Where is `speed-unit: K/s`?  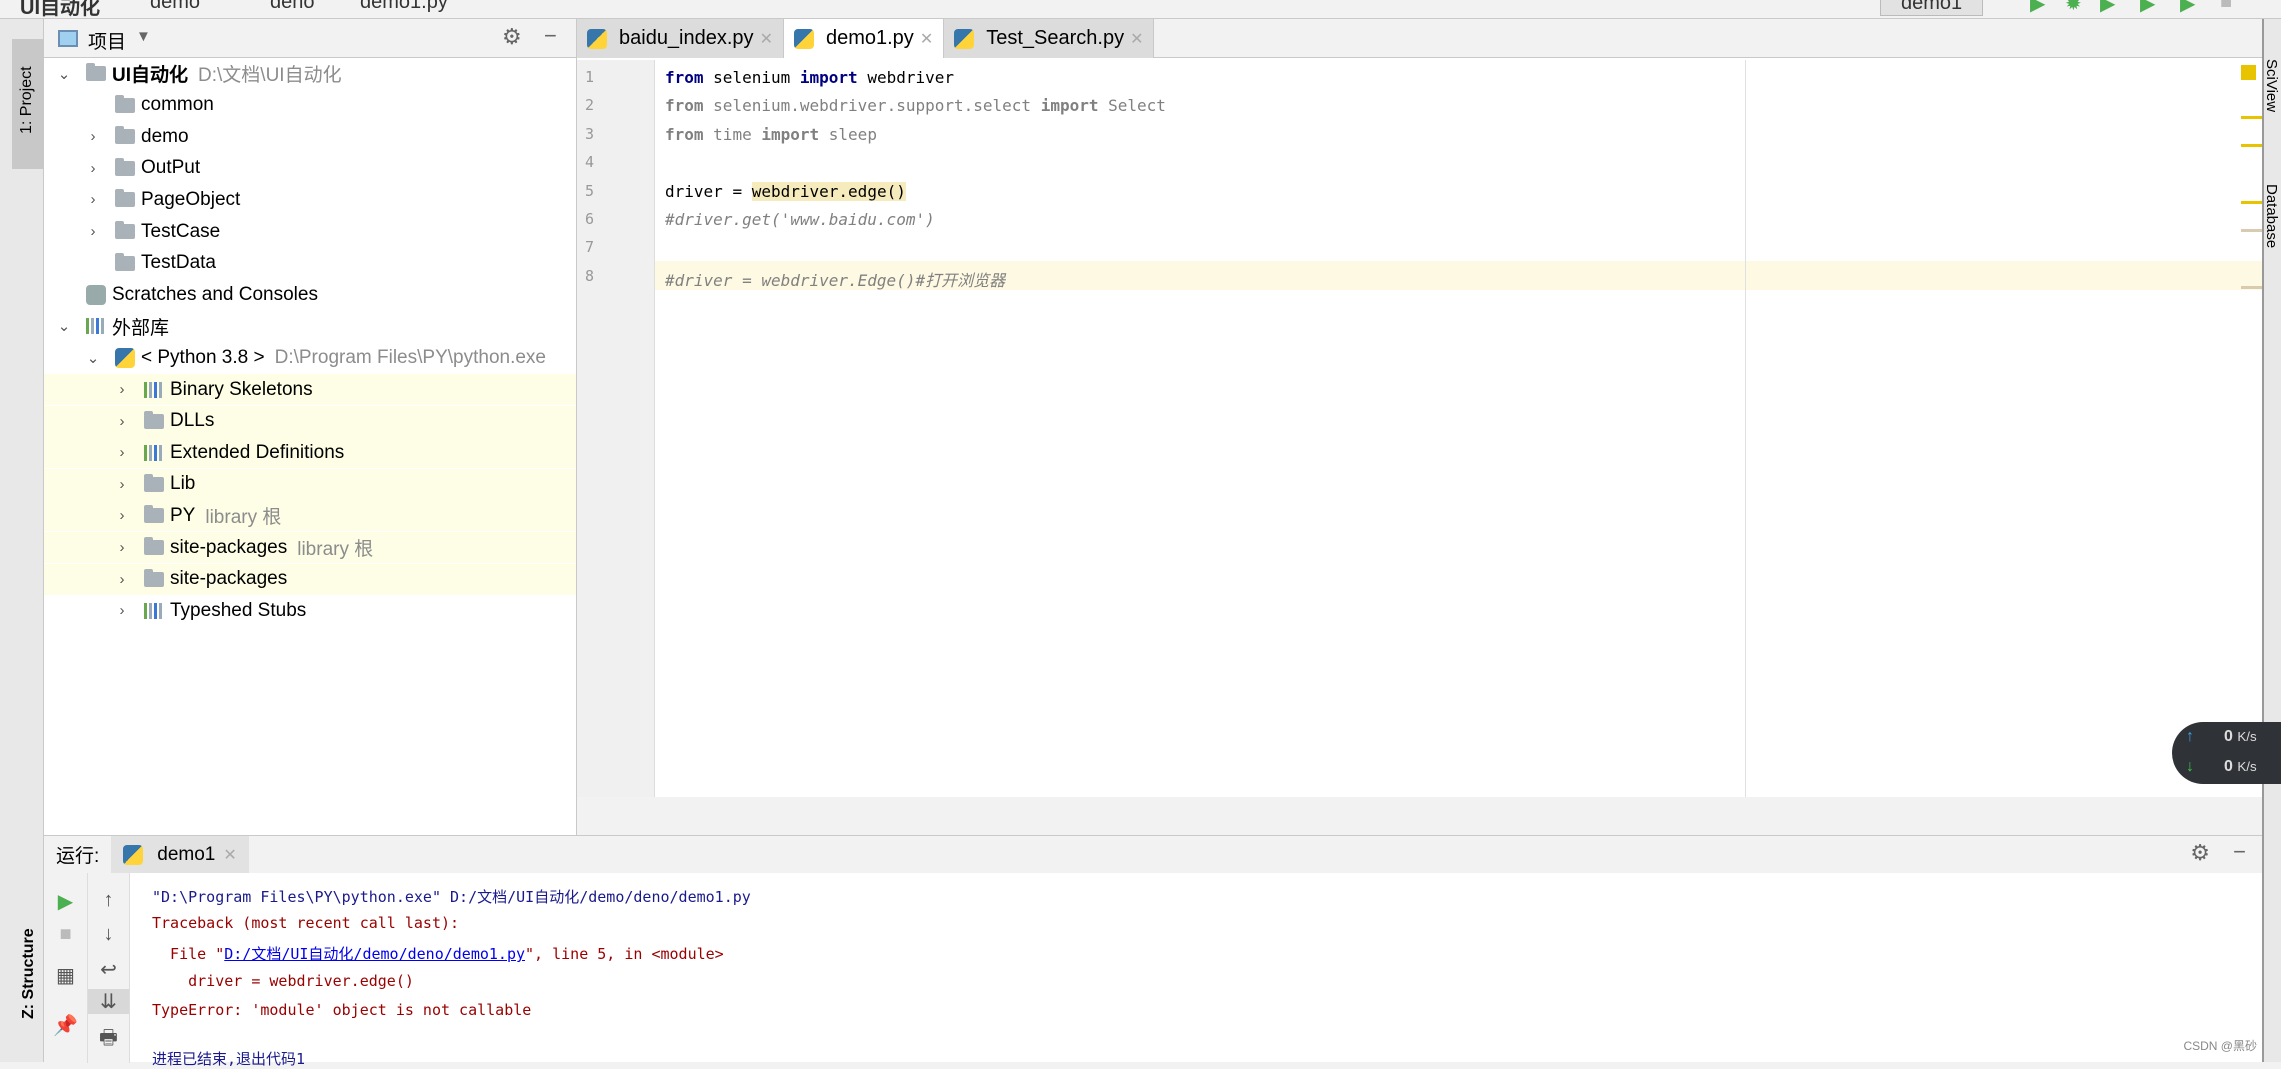
speed-unit: K/s is located at coordinates (2247, 736).